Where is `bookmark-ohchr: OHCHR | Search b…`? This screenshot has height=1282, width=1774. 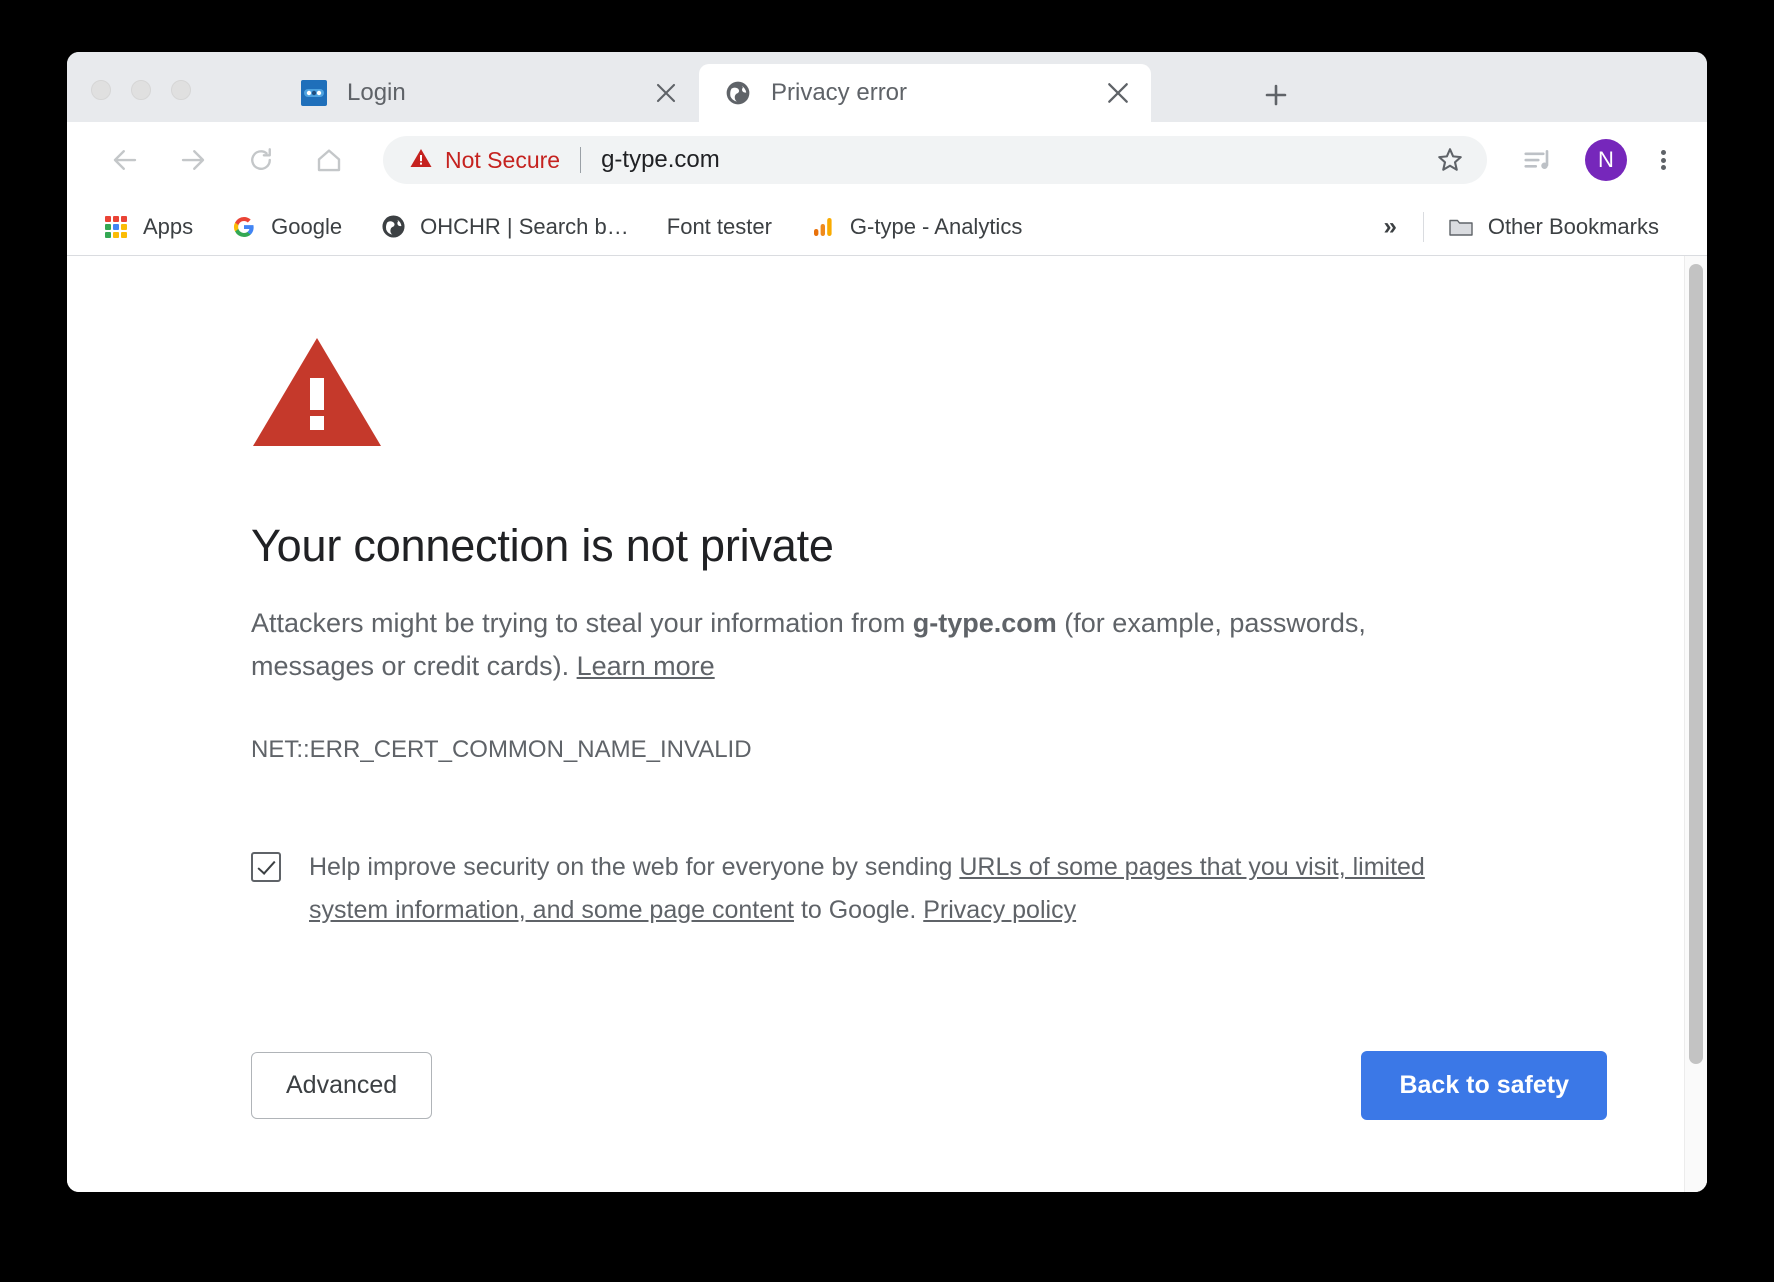
bookmark-ohchr: OHCHR | Search b… is located at coordinates (504, 227).